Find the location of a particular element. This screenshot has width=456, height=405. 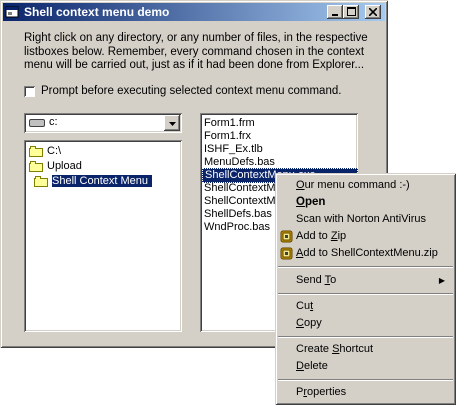

menu-item-add-to-named-zip: Add to ShellContextMenu.zip is located at coordinates (365, 253).